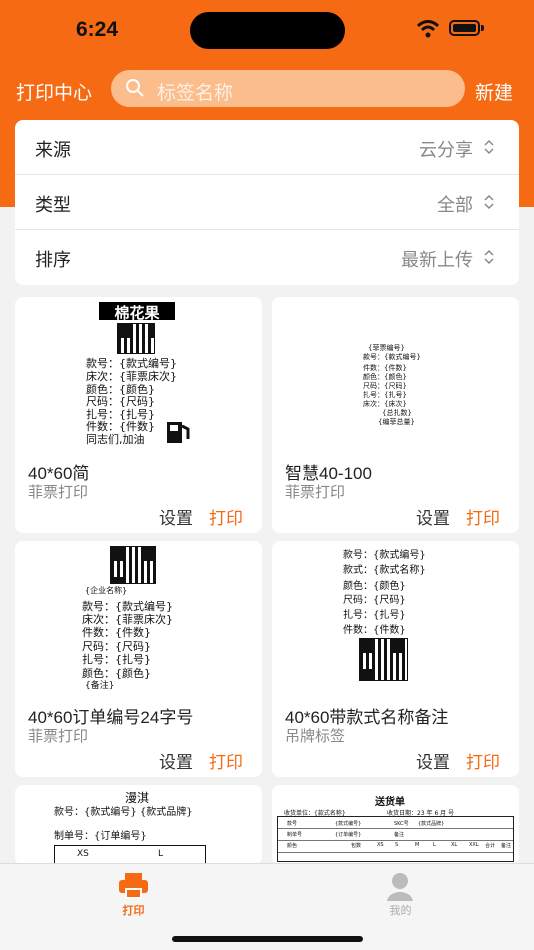 The image size is (534, 950). What do you see at coordinates (292, 846) in the screenshot?
I see `preview-line: 颜色` at bounding box center [292, 846].